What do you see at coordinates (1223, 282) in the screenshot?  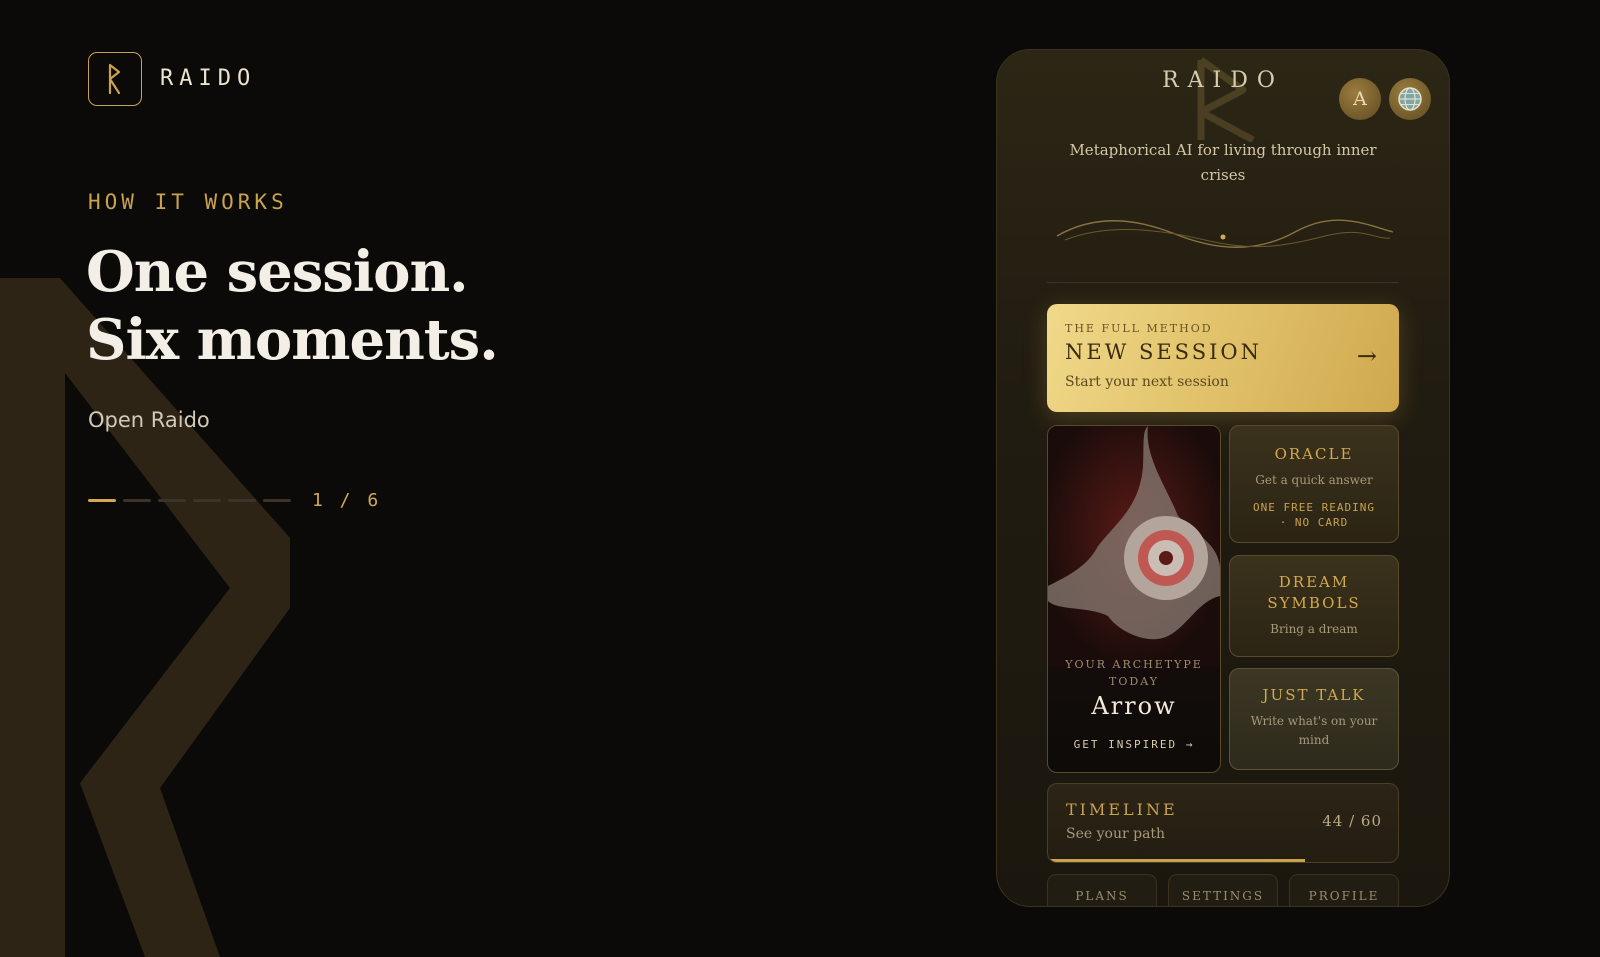 I see `divider` at bounding box center [1223, 282].